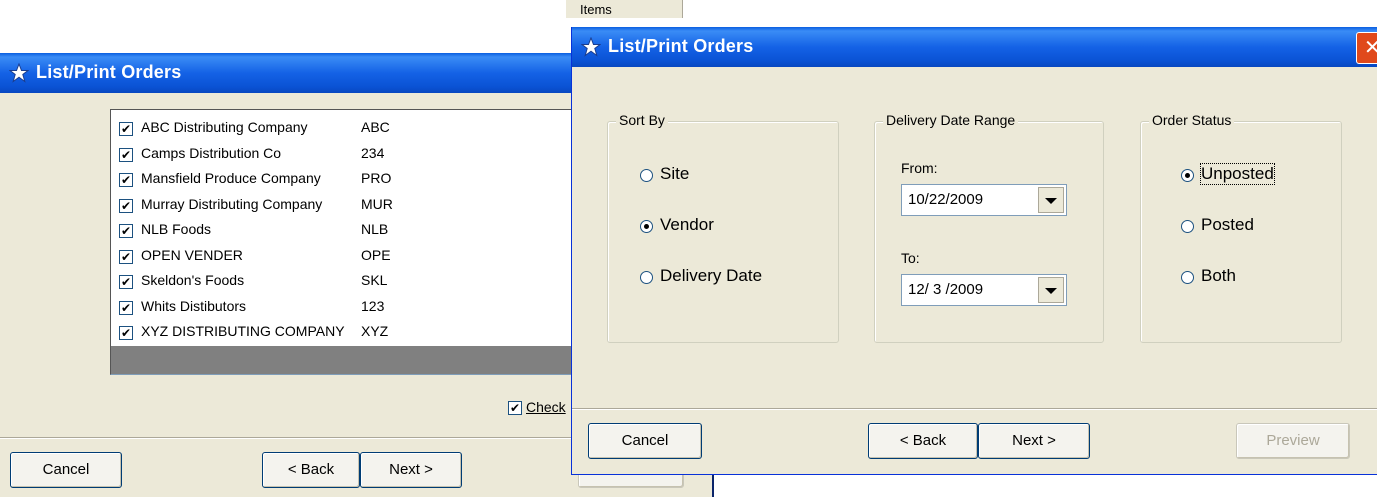 The height and width of the screenshot is (497, 1377). What do you see at coordinates (351, 360) in the screenshot?
I see `vendor-list-empty-area` at bounding box center [351, 360].